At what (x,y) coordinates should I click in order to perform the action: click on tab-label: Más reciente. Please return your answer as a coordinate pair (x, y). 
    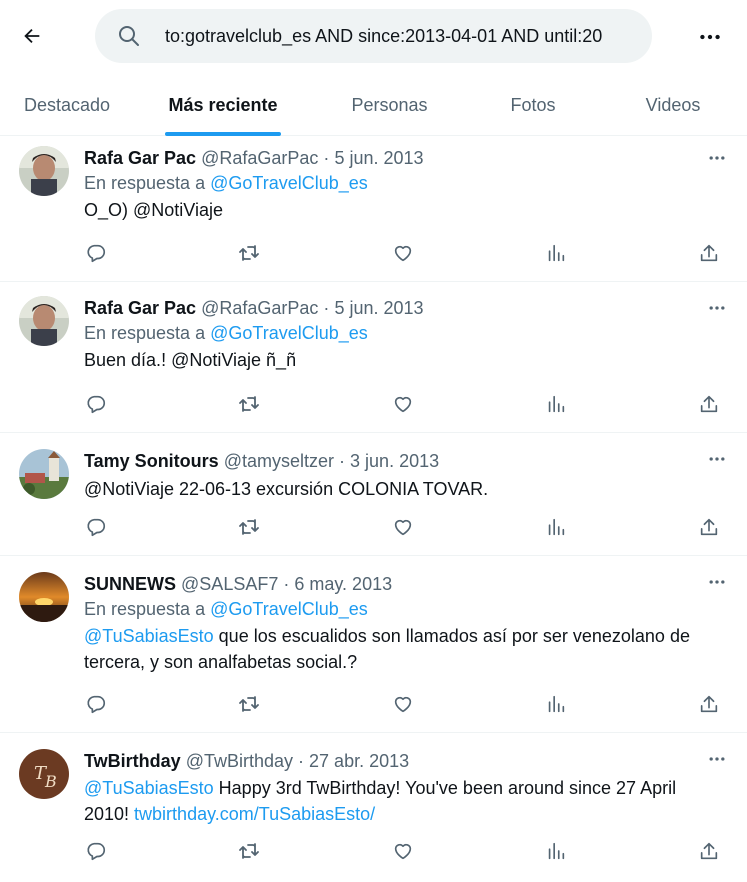
    Looking at the image, I should click on (223, 104).